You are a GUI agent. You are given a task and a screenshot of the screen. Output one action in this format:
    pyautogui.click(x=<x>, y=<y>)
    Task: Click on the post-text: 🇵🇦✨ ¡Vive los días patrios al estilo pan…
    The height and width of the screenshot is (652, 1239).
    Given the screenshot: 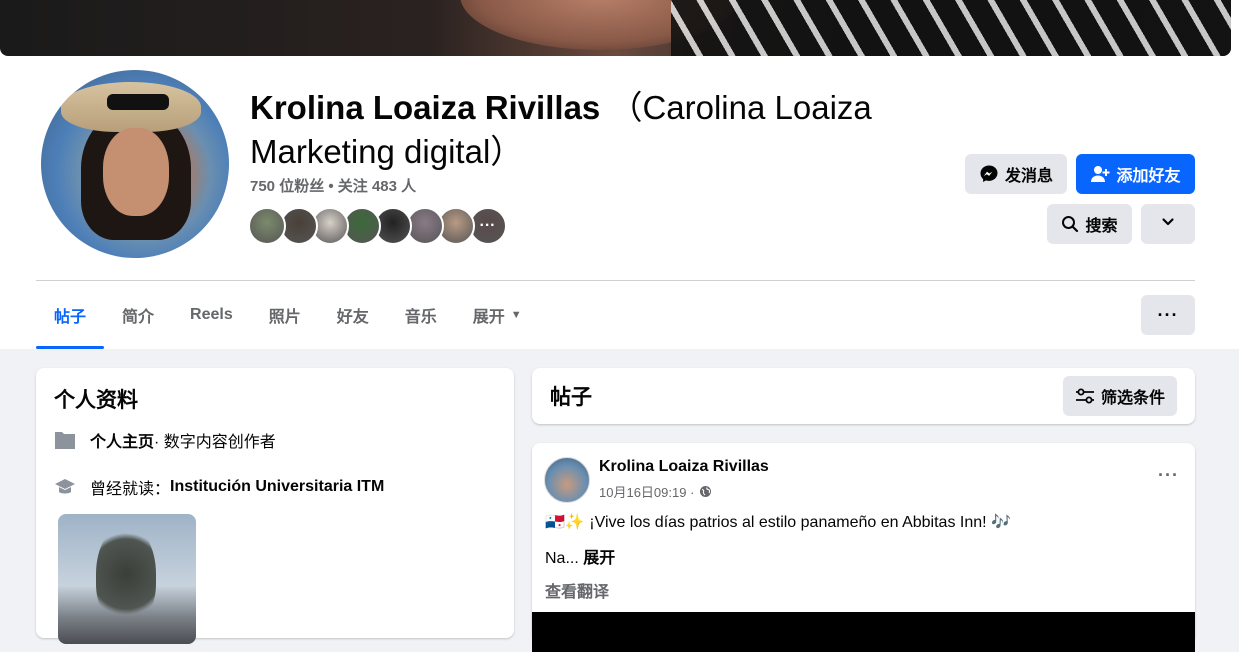 What is the action you would take?
    pyautogui.click(x=778, y=522)
    